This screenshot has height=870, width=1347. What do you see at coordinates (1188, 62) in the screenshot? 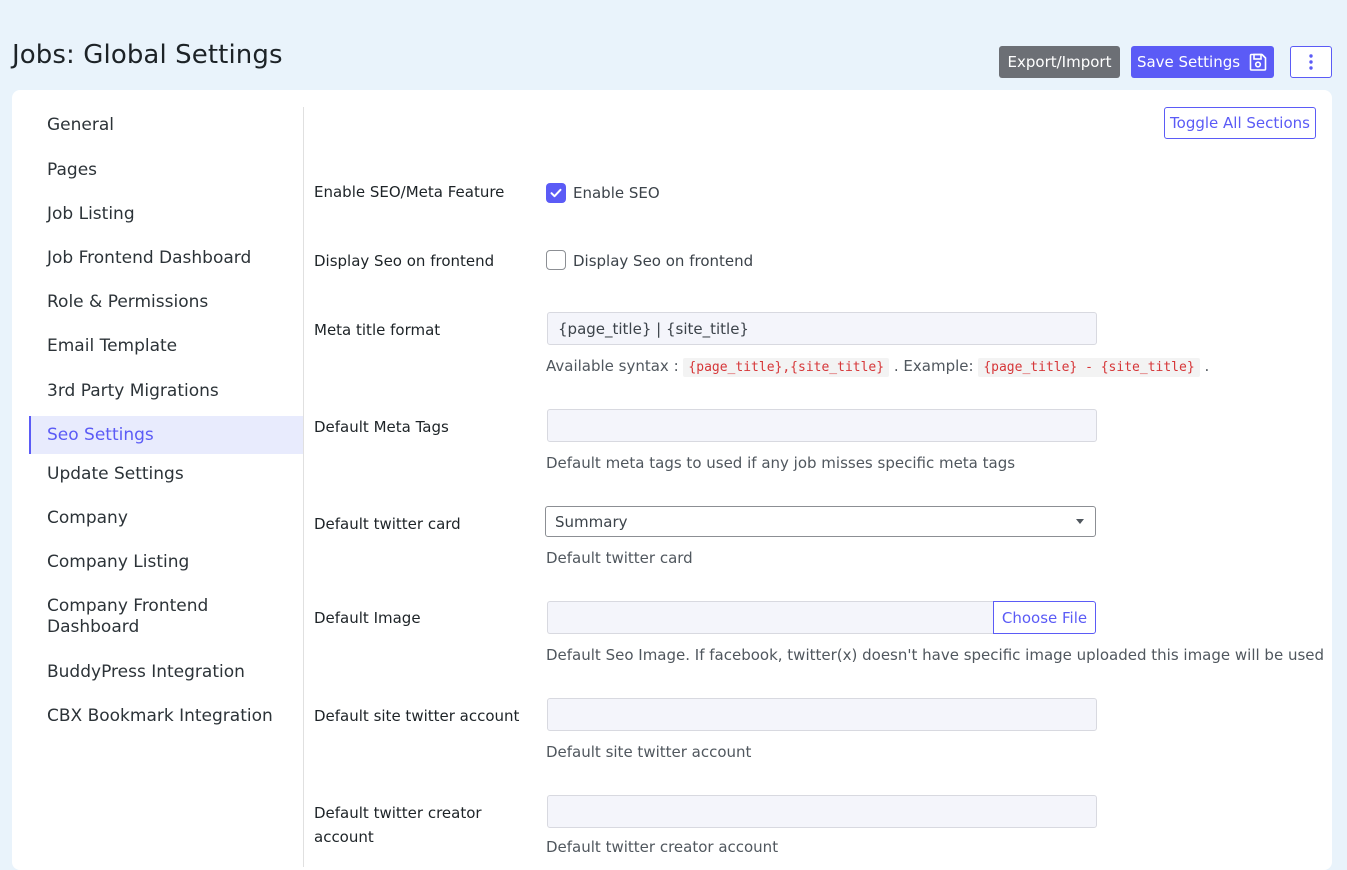
I see `save-settings-label: Save Settings` at bounding box center [1188, 62].